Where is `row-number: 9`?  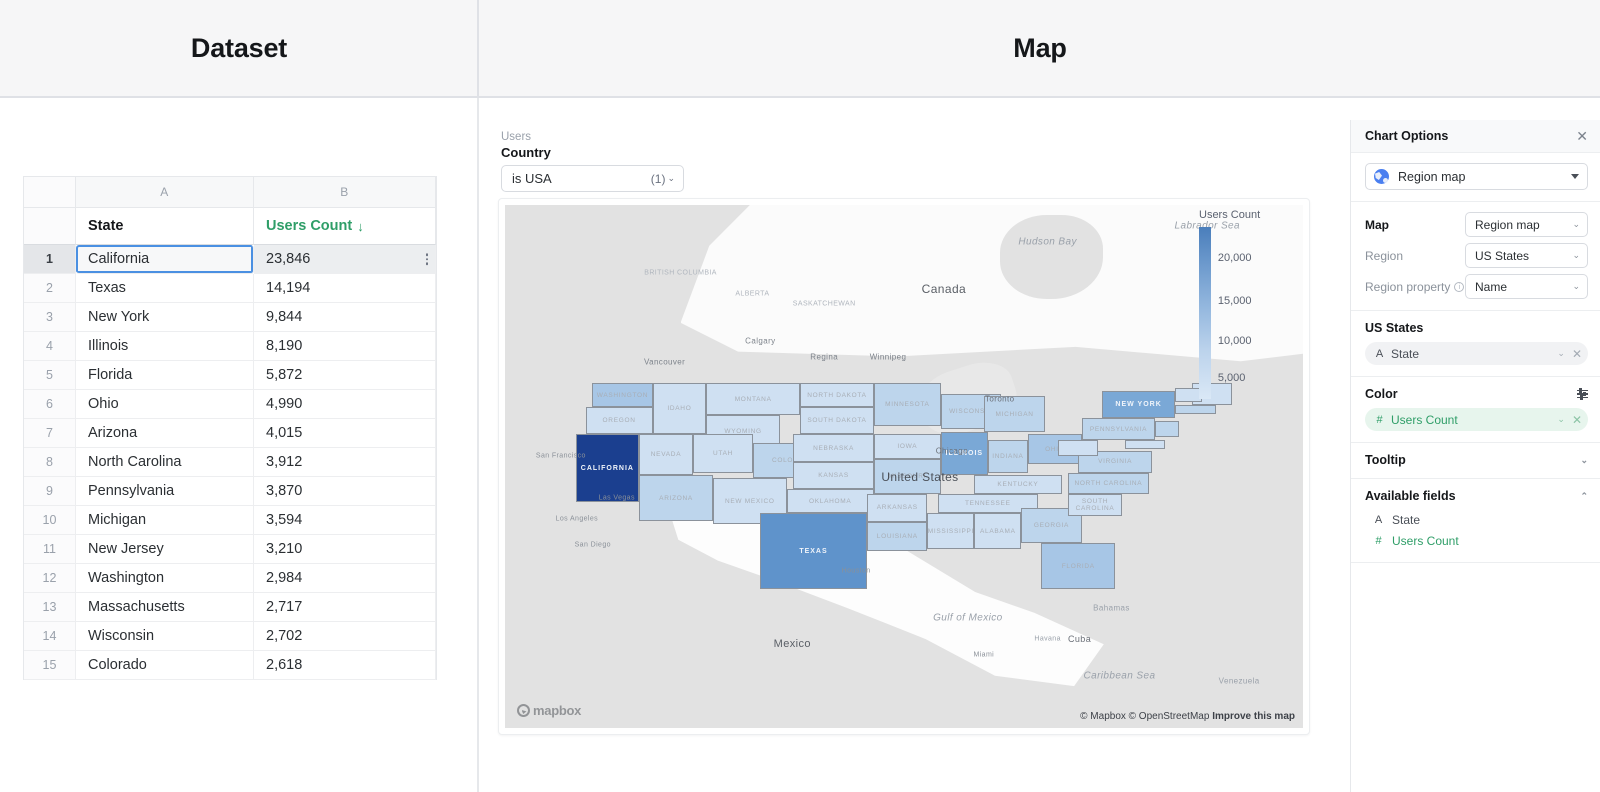
row-number: 9 is located at coordinates (50, 491).